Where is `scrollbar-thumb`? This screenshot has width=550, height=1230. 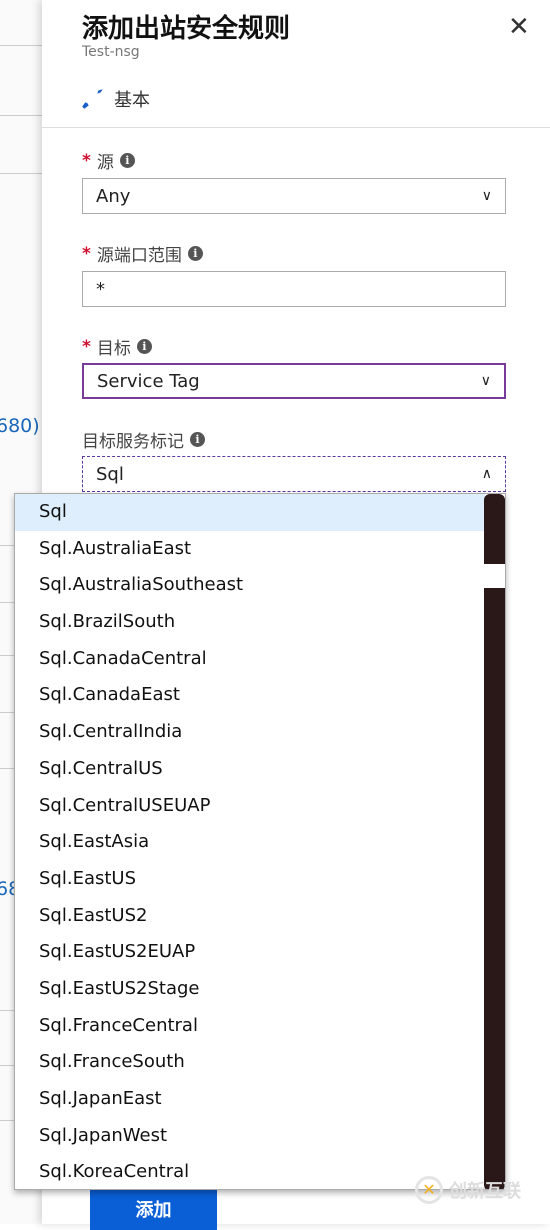 scrollbar-thumb is located at coordinates (494, 576).